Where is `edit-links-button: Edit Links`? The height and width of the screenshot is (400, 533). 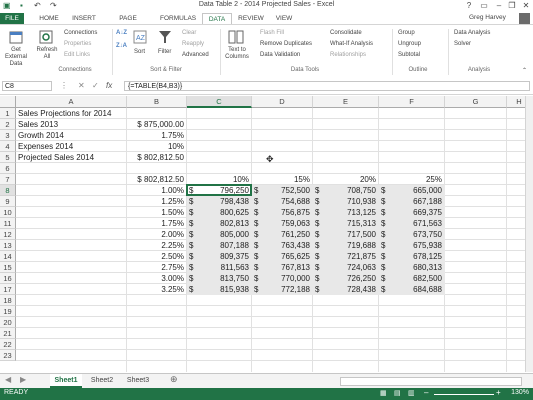 edit-links-button: Edit Links is located at coordinates (77, 55).